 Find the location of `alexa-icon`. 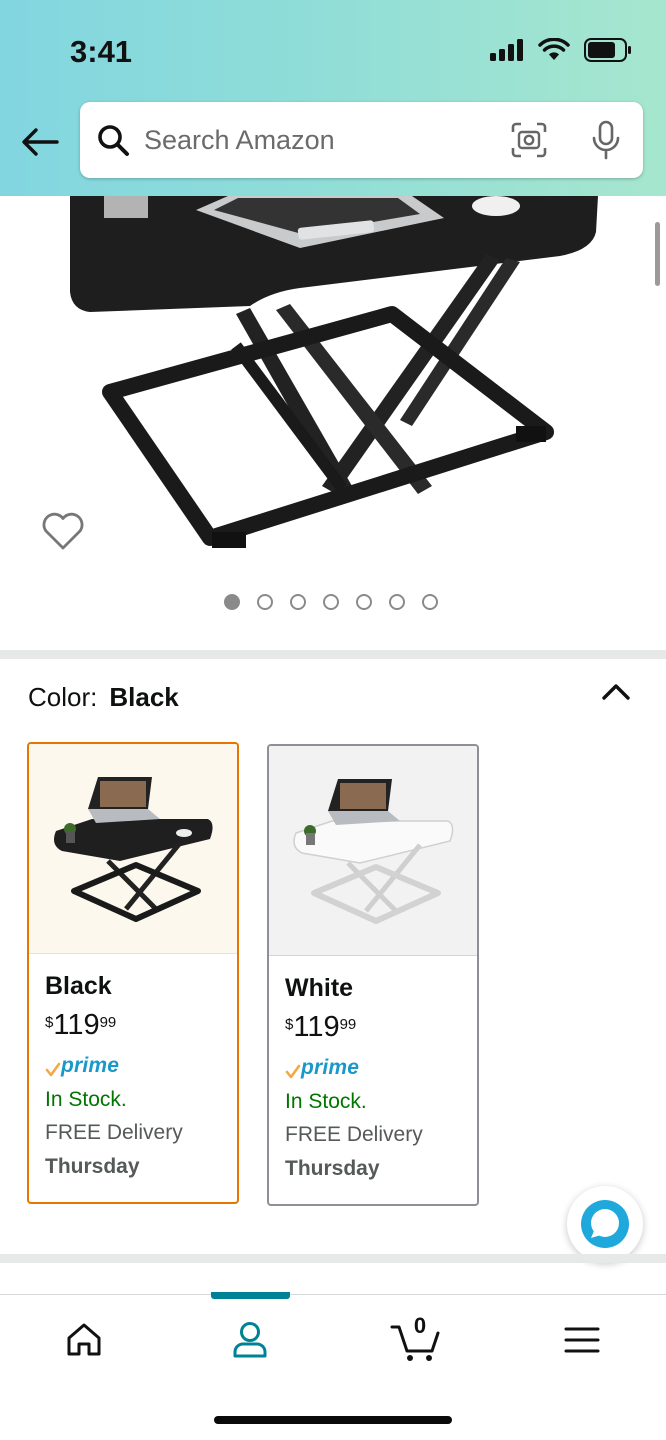

alexa-icon is located at coordinates (605, 1224).